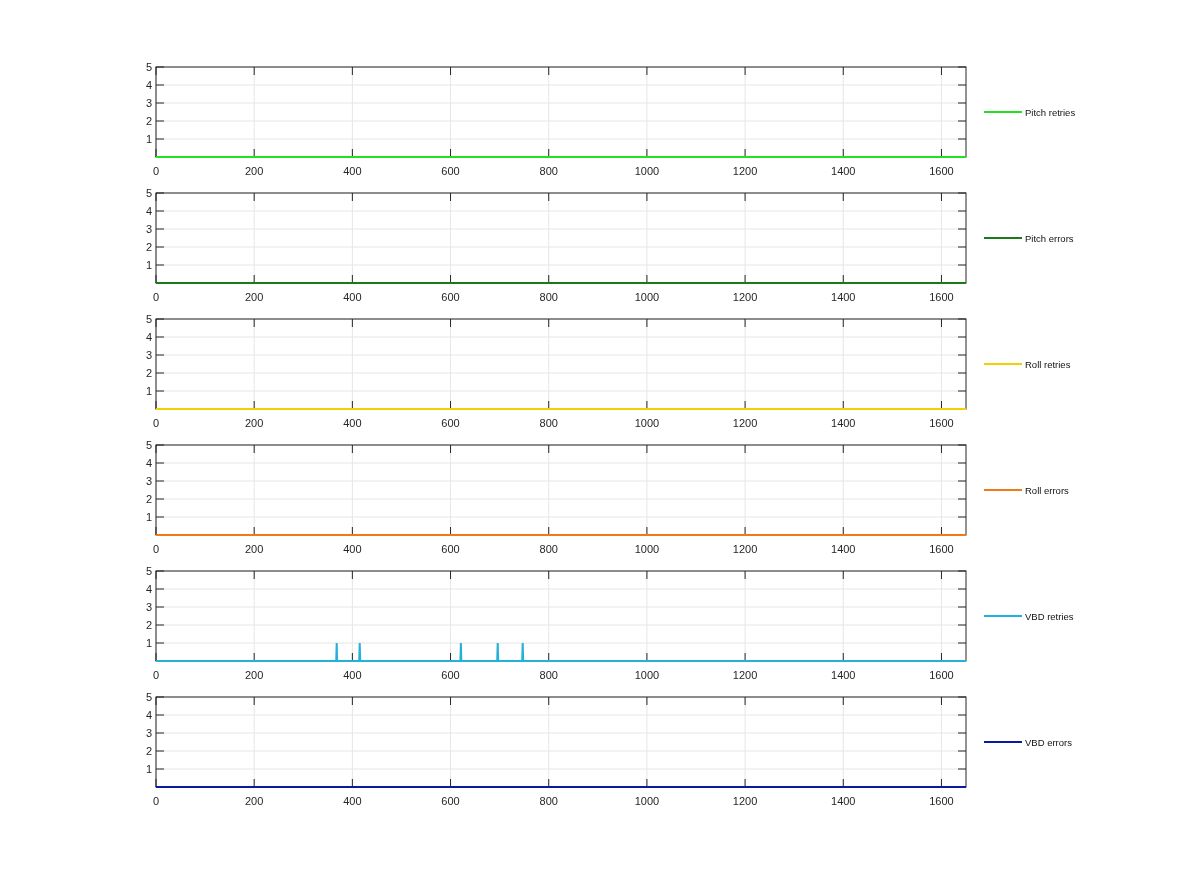  What do you see at coordinates (1048, 364) in the screenshot?
I see `legend-label: Roll retries` at bounding box center [1048, 364].